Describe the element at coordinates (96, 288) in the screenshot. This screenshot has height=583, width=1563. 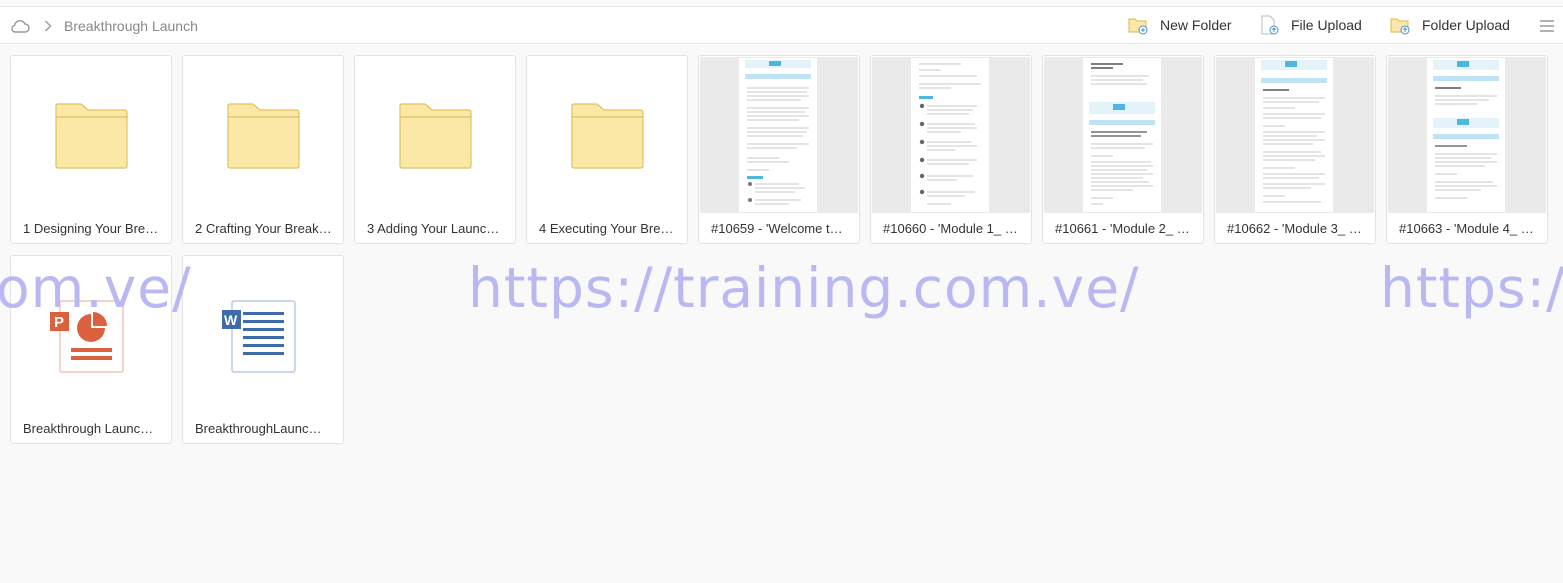
I see `watermark-left: om.ve/` at that location.